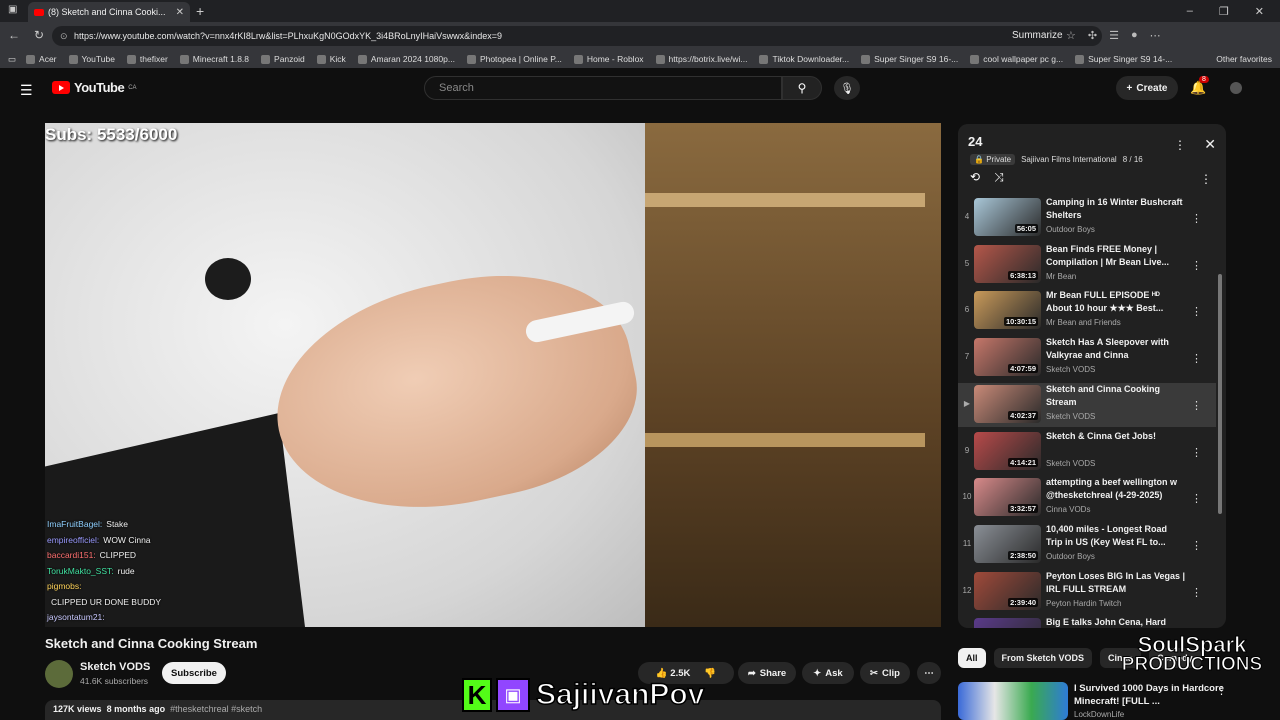 The width and height of the screenshot is (1280, 720). I want to click on bookmark-item: YouTube, so click(91, 59).